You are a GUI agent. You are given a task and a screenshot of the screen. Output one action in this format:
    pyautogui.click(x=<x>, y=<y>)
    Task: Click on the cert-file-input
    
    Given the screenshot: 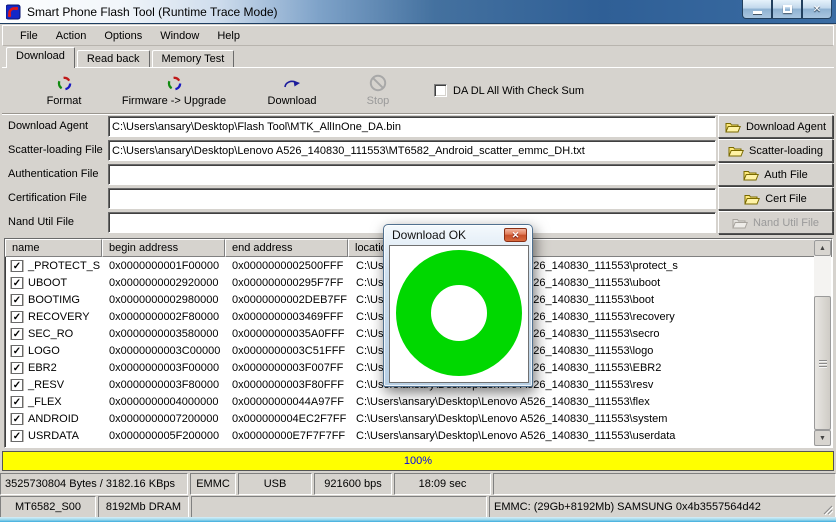 What is the action you would take?
    pyautogui.click(x=412, y=198)
    